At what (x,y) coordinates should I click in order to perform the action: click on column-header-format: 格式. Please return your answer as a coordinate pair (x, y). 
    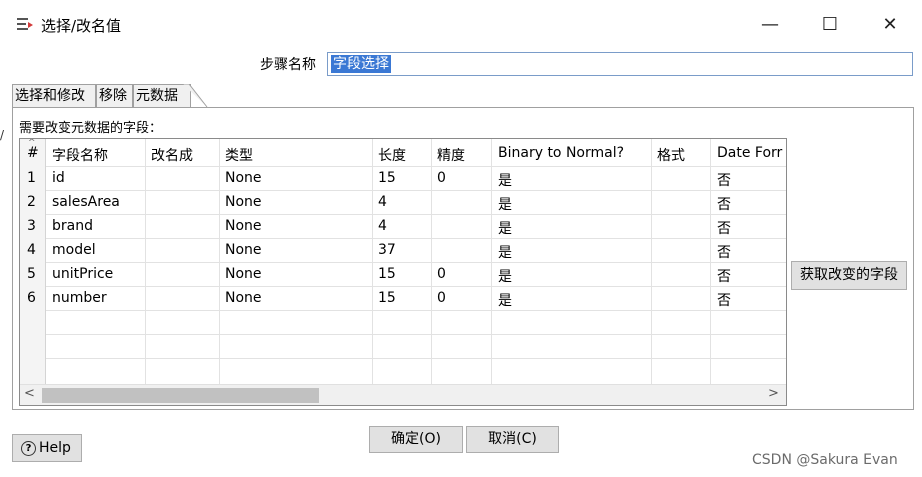
    Looking at the image, I should click on (671, 155).